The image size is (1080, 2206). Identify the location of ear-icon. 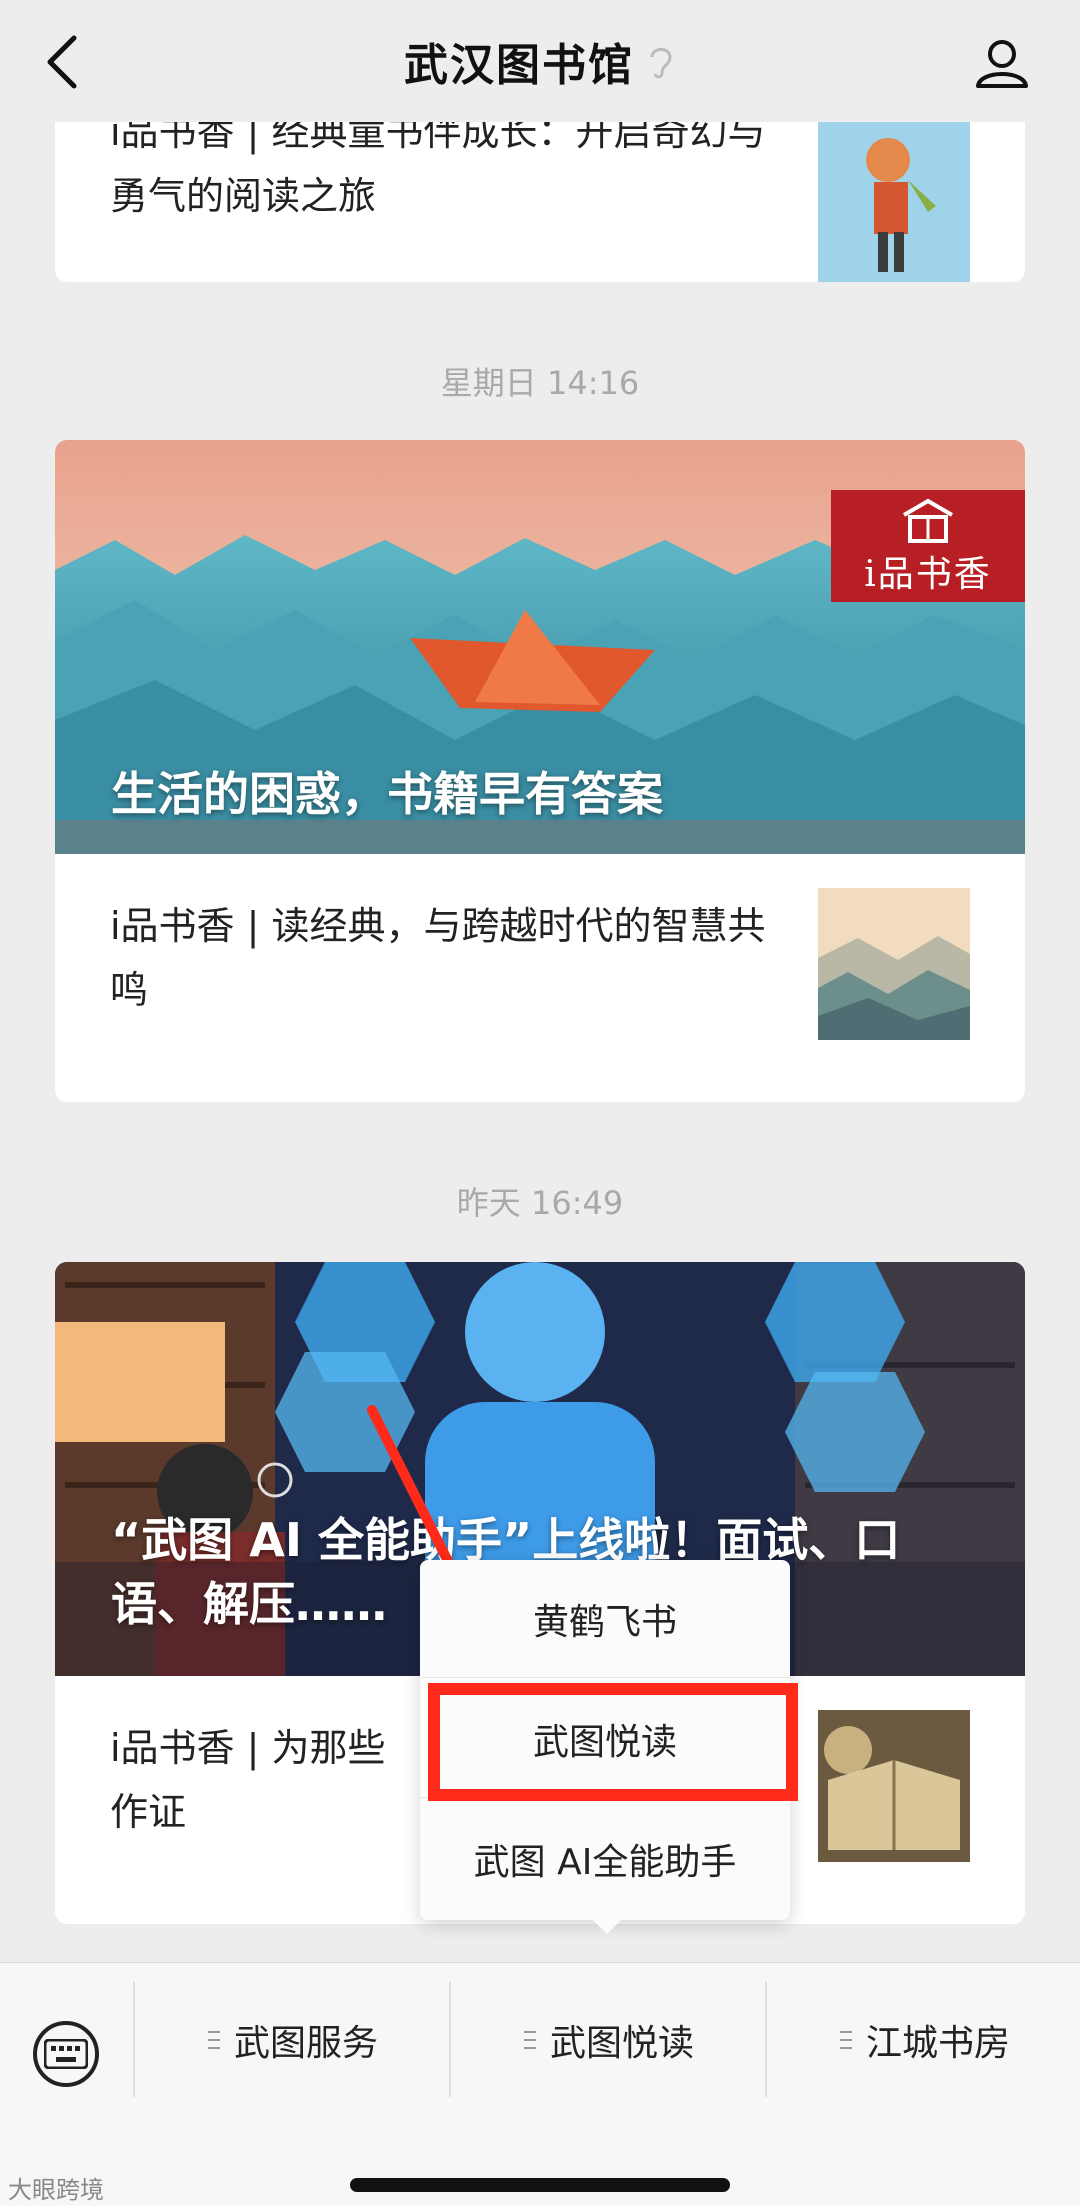
(661, 63).